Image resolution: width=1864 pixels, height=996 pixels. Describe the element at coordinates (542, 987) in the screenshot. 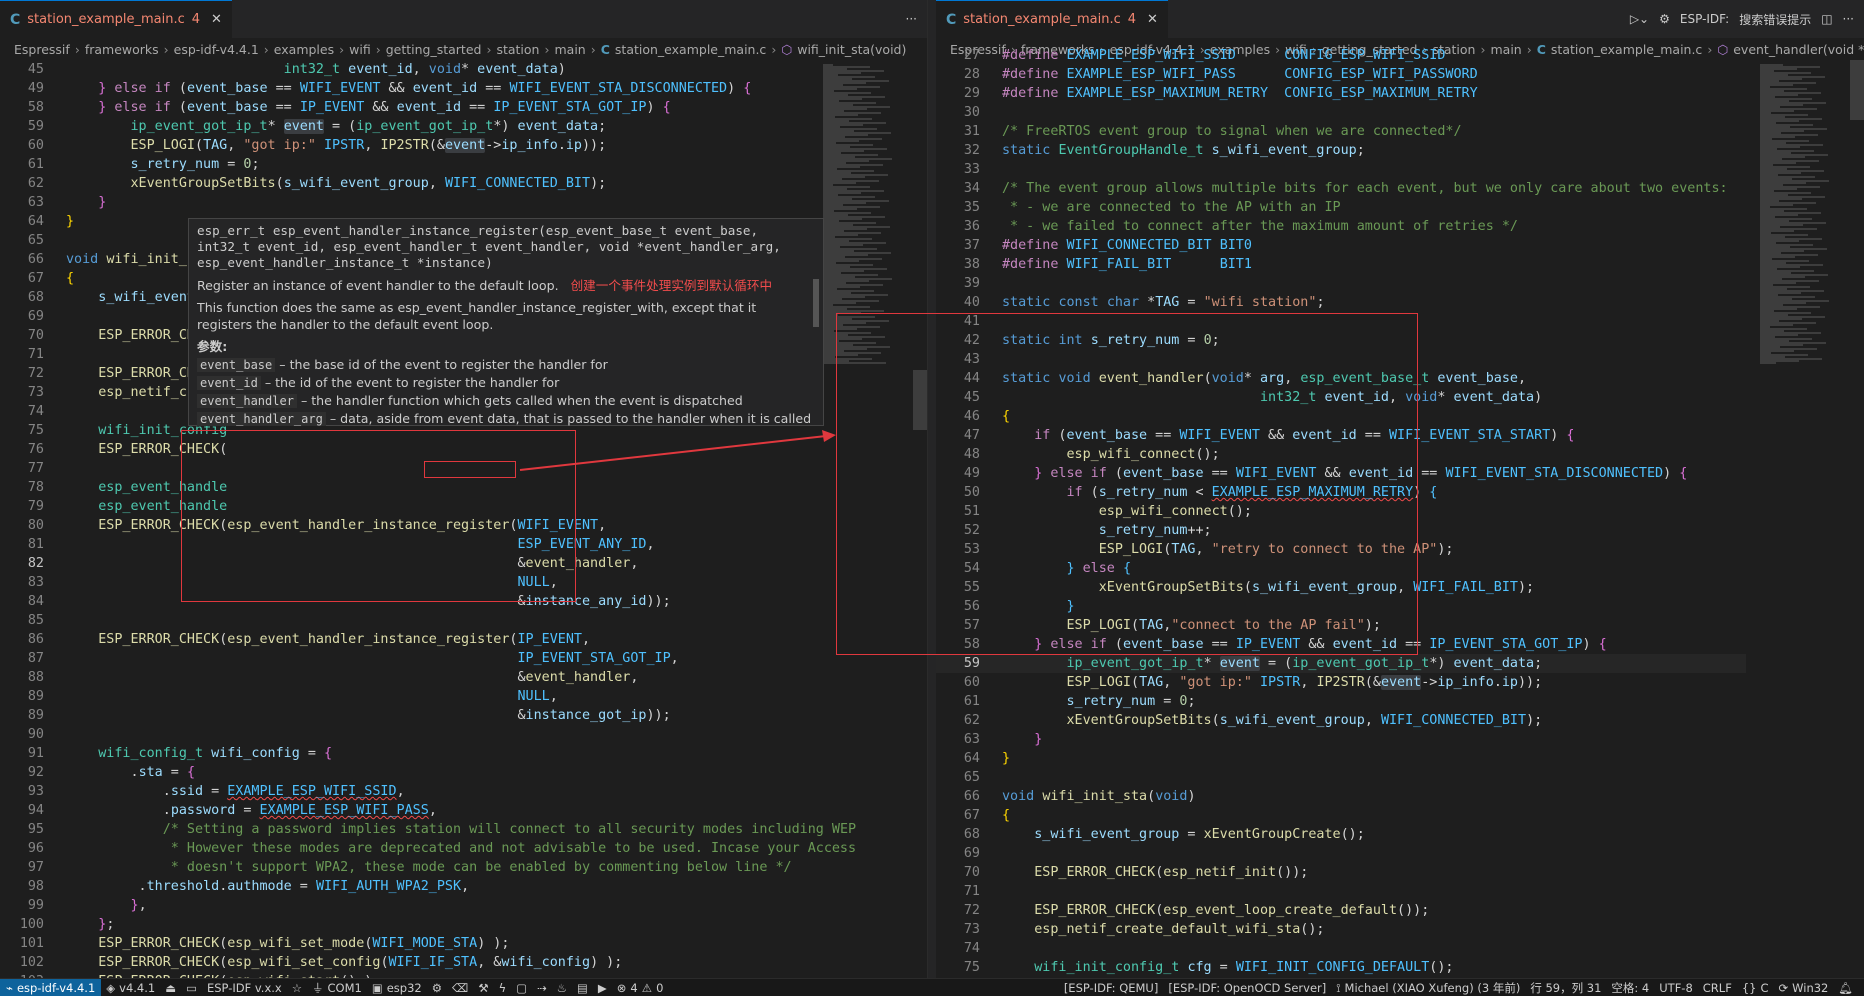

I see `debug-icon: ⇢` at that location.